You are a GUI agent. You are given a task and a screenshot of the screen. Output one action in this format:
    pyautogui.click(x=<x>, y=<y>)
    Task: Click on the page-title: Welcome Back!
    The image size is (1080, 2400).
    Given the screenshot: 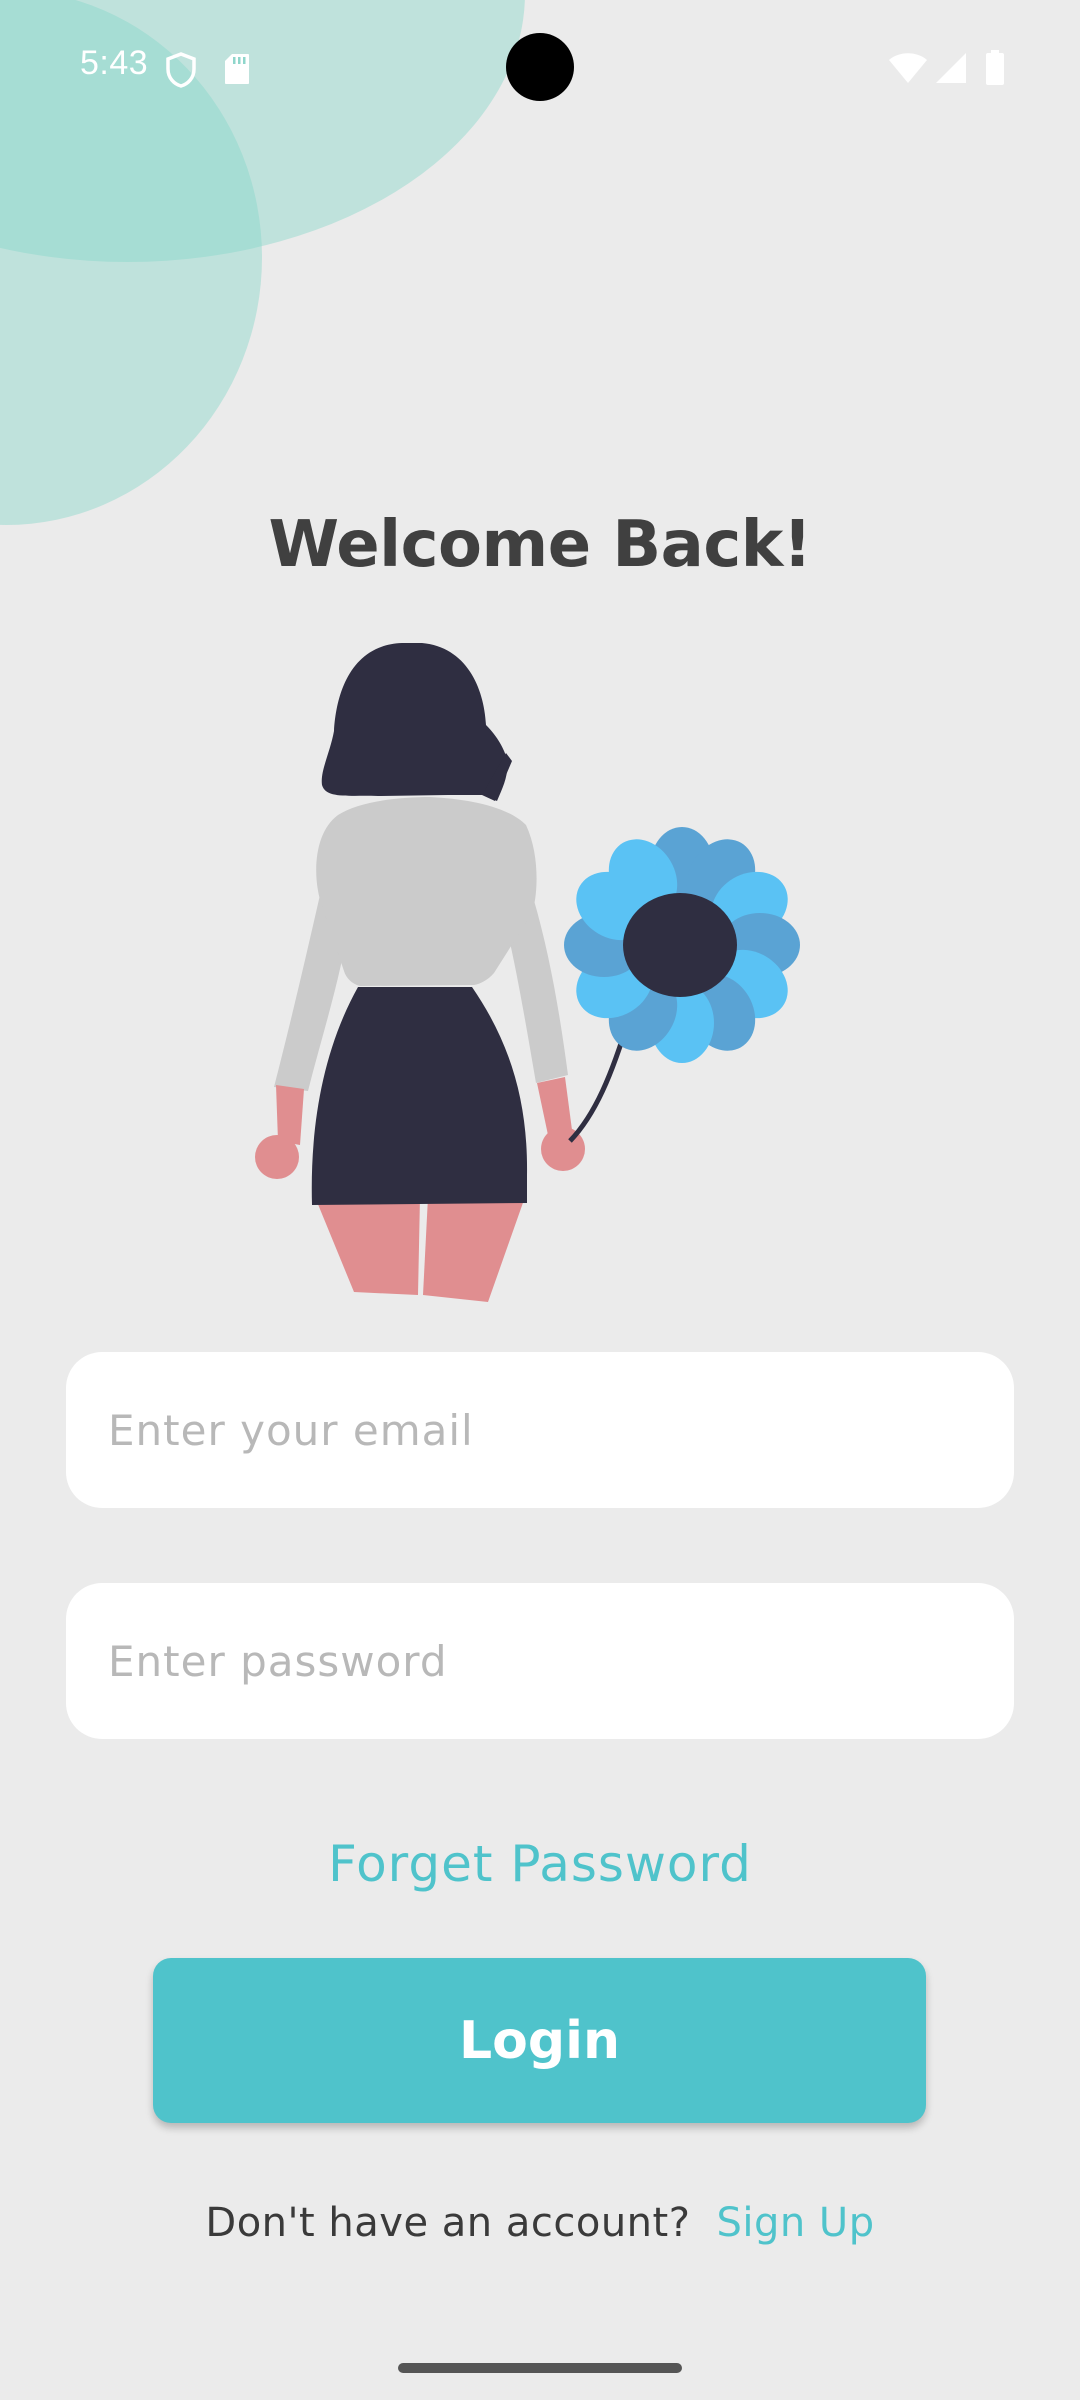 What is the action you would take?
    pyautogui.click(x=540, y=545)
    